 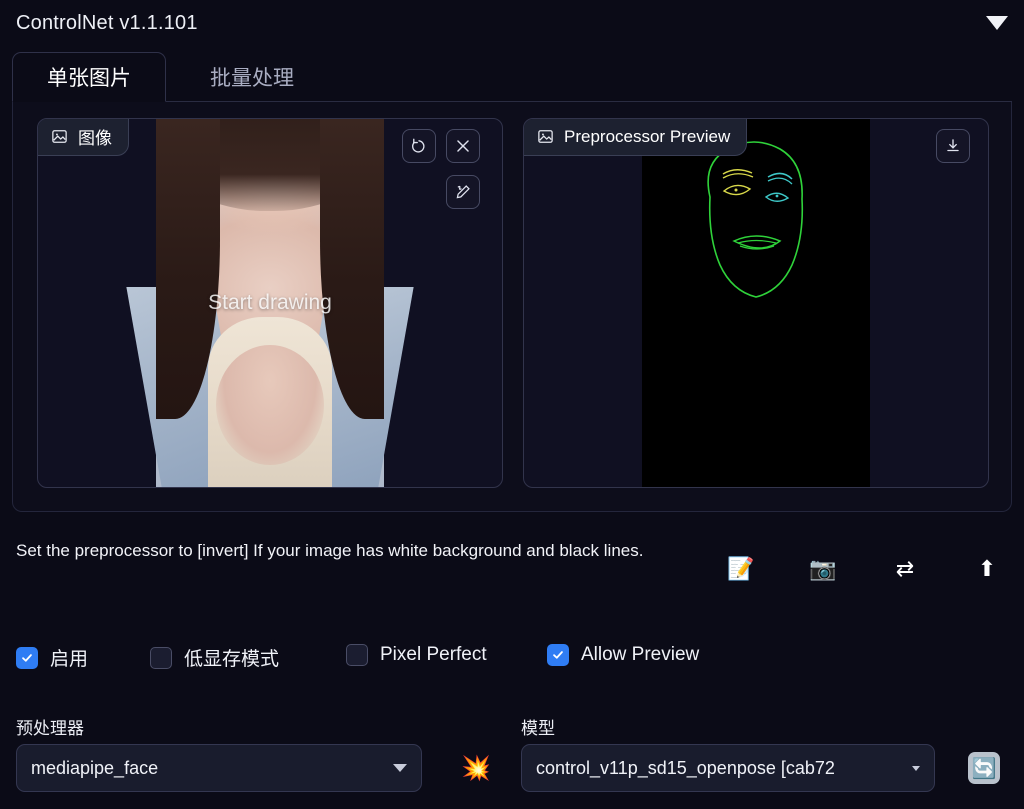 I want to click on face-mesh-render, so click(x=756, y=303).